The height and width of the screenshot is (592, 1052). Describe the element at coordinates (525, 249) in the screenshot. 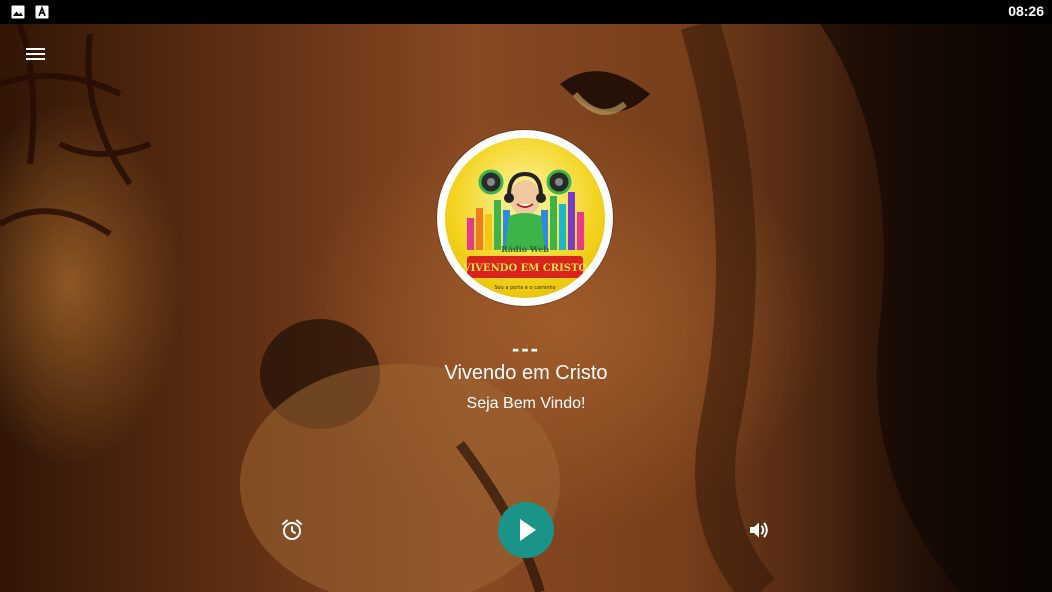

I see `logo-top-text: Rádio Web` at that location.